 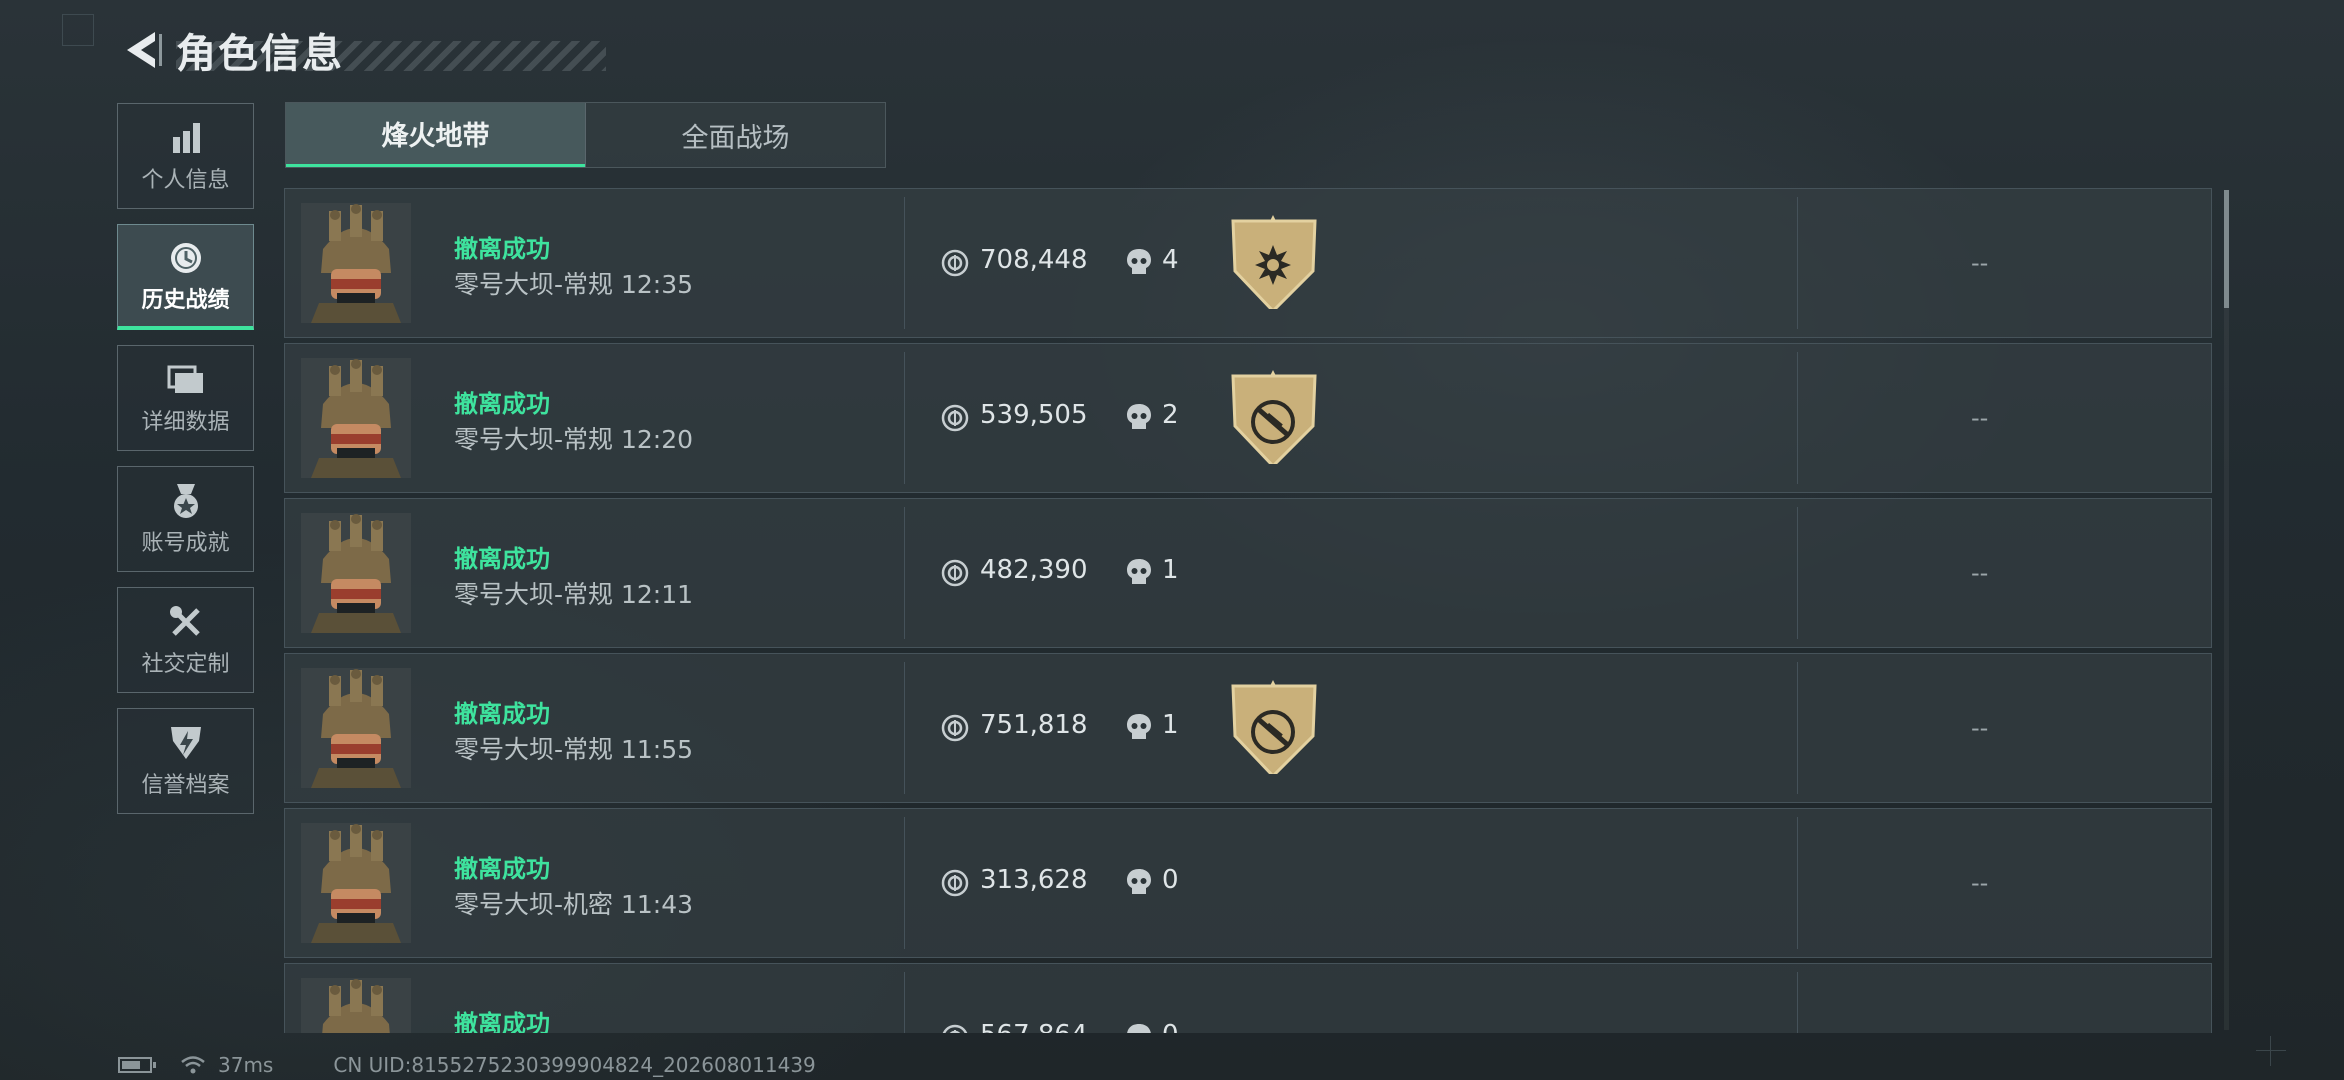 What do you see at coordinates (574, 439) in the screenshot?
I see `map-and-time: 零号大坝-常规 12:20` at bounding box center [574, 439].